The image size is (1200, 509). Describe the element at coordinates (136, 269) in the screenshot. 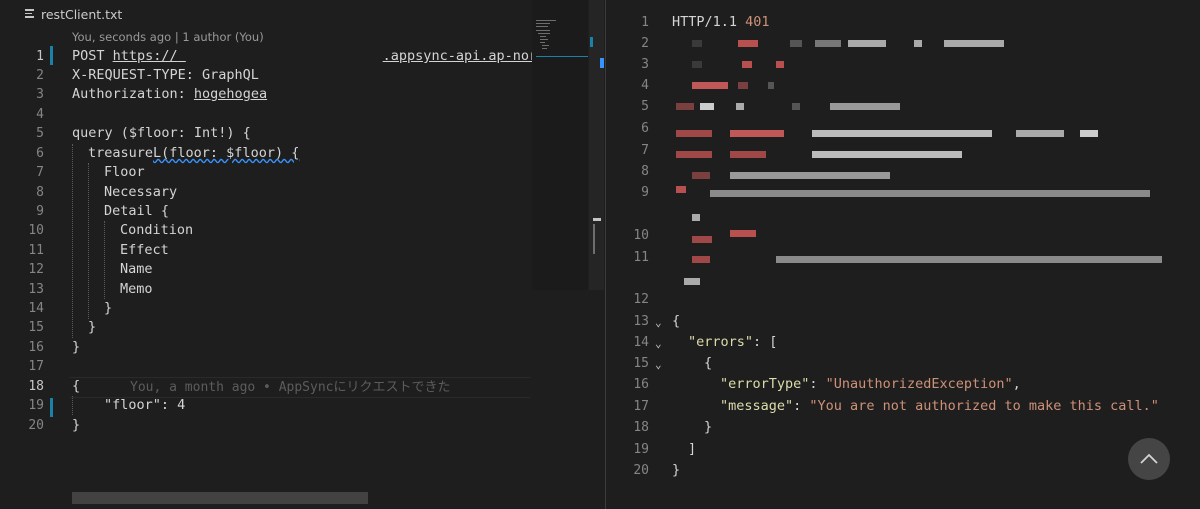

I see `code-line-12: Name` at that location.